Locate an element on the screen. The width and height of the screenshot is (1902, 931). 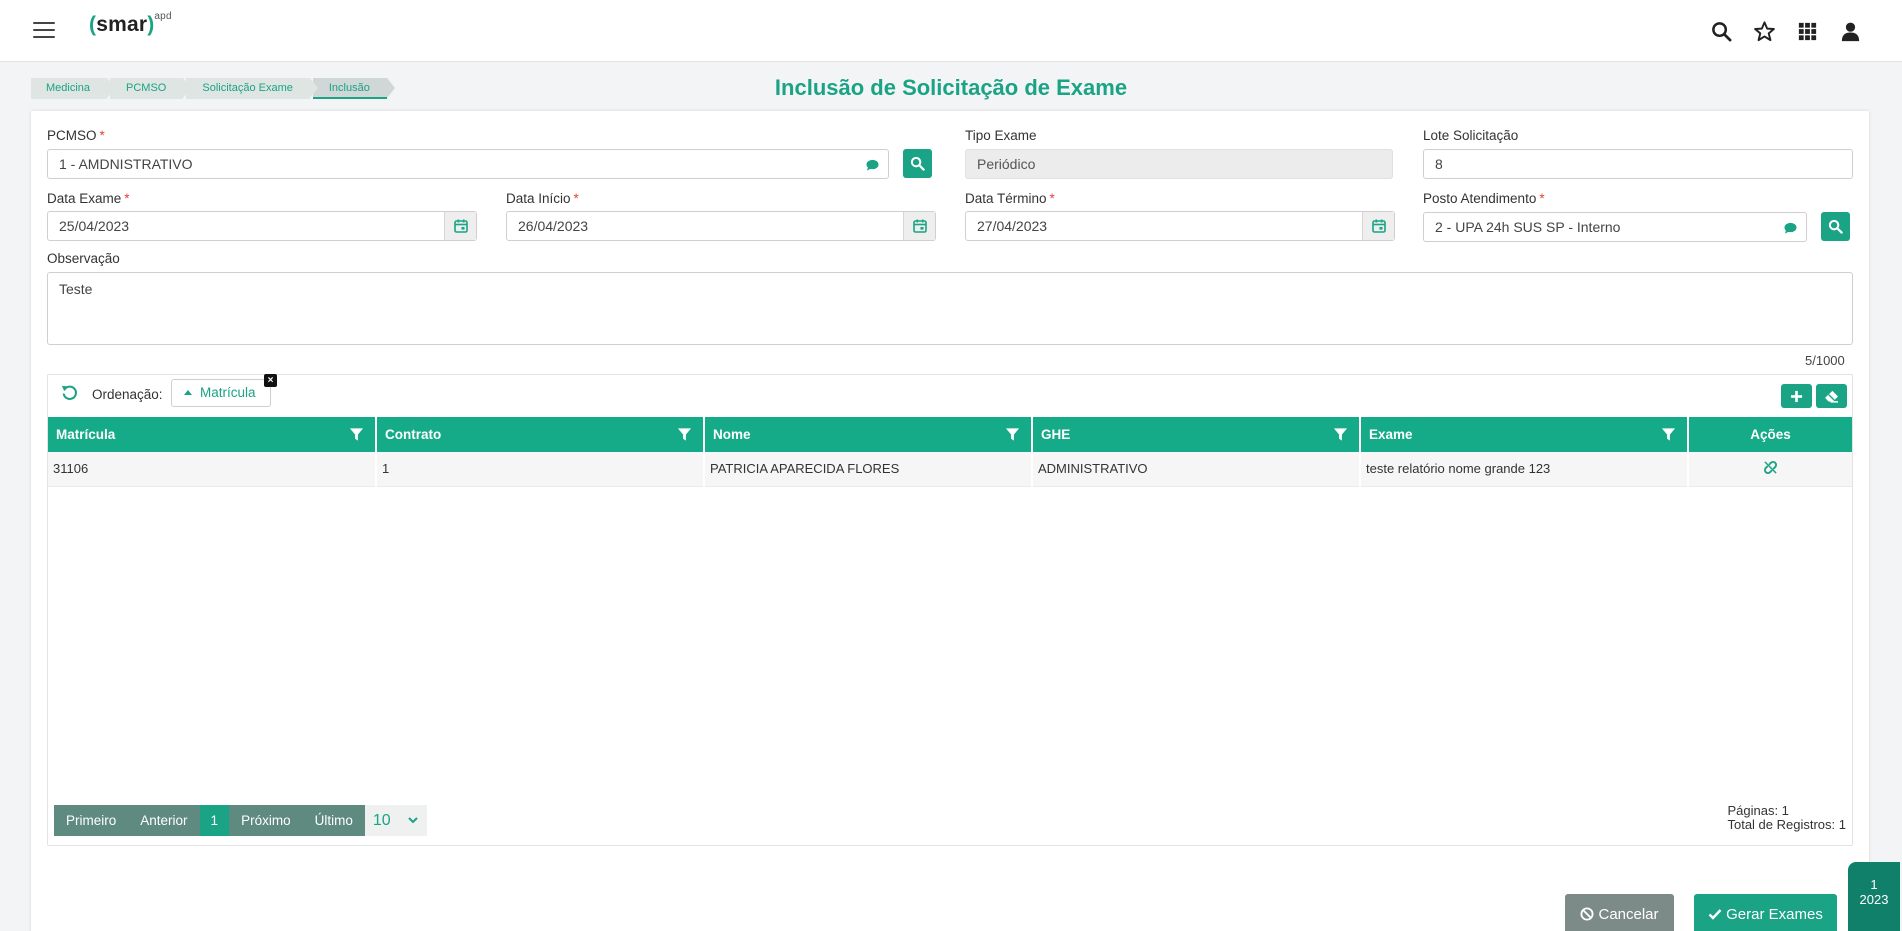
cell-nome: PATRICIA APARECIDA FLORES is located at coordinates (868, 469).